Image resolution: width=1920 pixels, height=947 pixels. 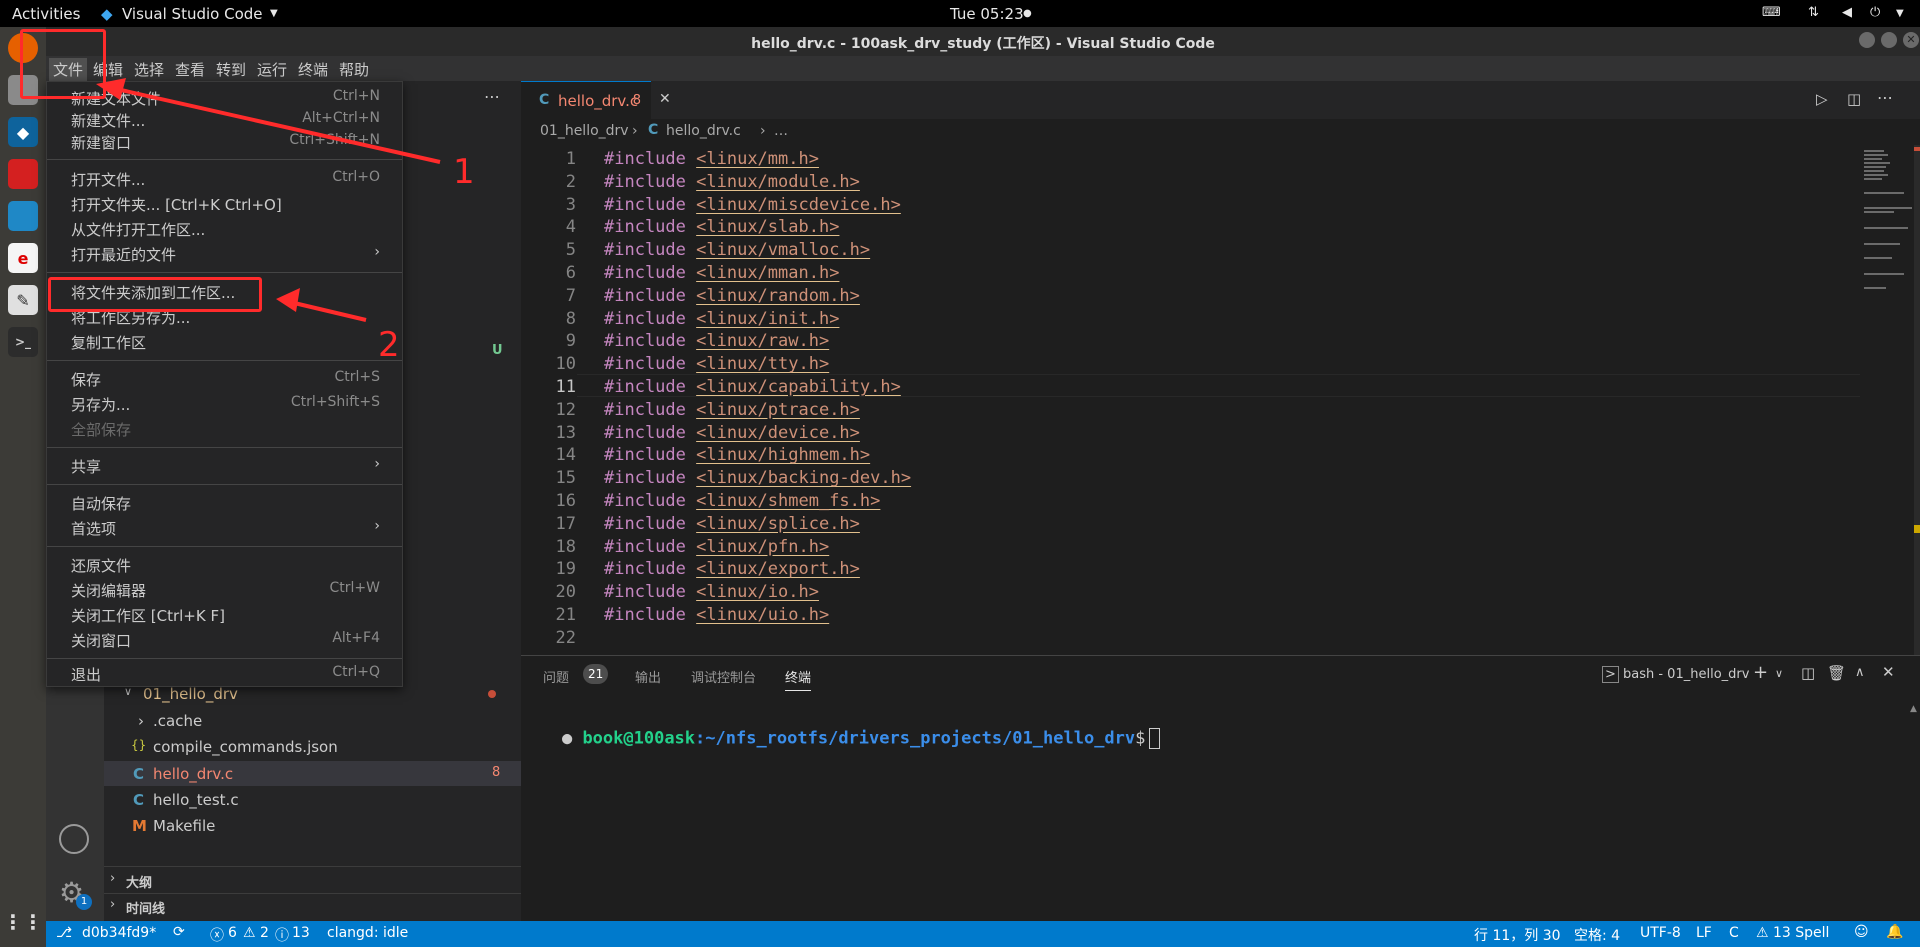 What do you see at coordinates (464, 172) in the screenshot?
I see `annotation-number-1: 1` at bounding box center [464, 172].